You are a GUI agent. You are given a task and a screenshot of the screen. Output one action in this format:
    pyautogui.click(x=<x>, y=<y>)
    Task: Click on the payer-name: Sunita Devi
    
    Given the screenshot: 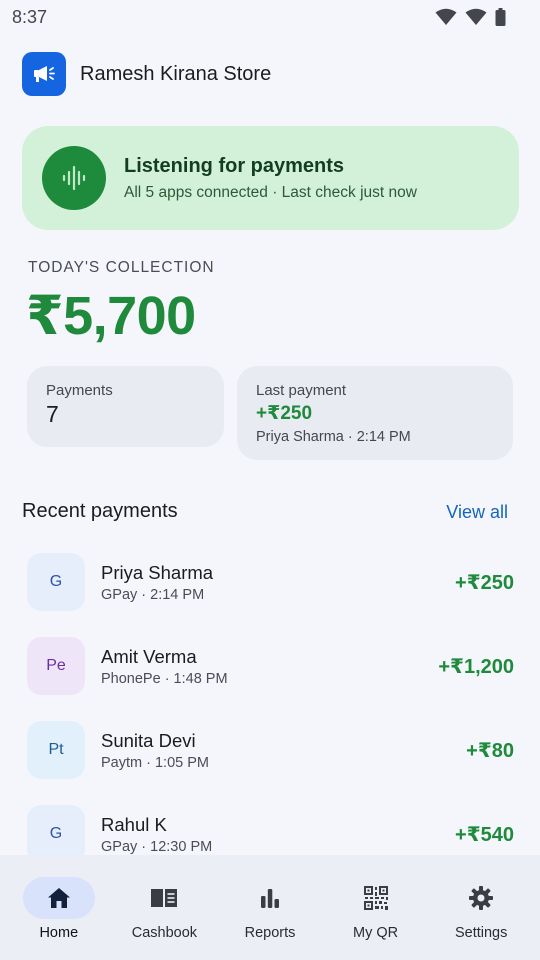 What is the action you would take?
    pyautogui.click(x=148, y=740)
    